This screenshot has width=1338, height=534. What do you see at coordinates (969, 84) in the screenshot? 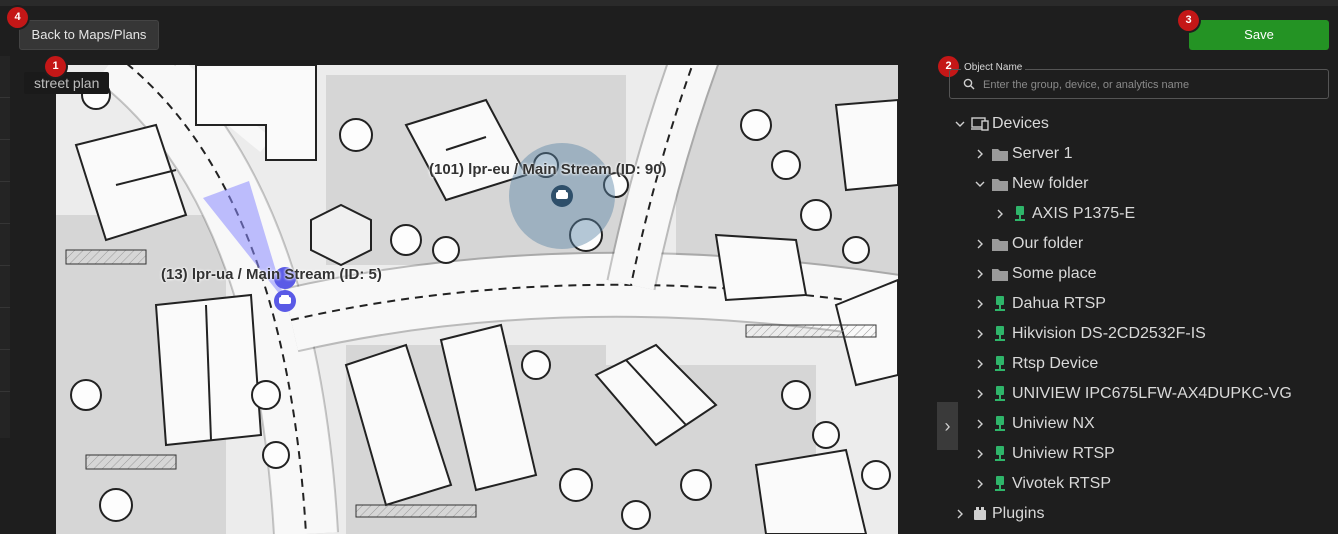
I see `search-icon` at bounding box center [969, 84].